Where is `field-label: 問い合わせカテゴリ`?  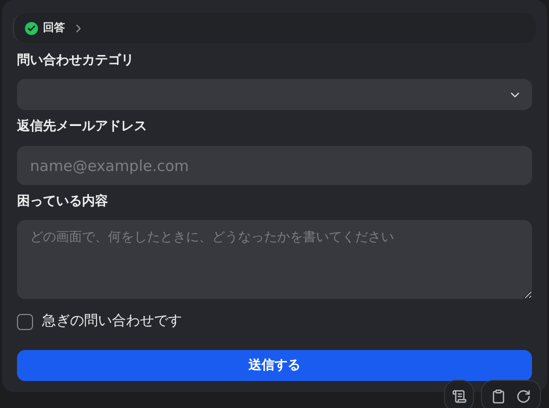
field-label: 問い合わせカテゴリ is located at coordinates (76, 61).